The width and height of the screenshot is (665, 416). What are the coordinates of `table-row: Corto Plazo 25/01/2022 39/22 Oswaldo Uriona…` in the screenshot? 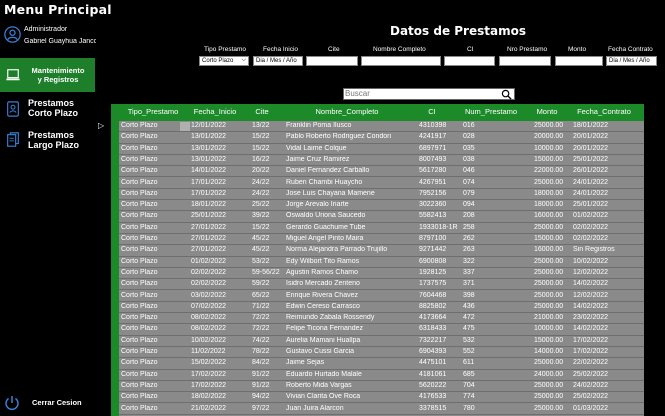 It's located at (381, 217).